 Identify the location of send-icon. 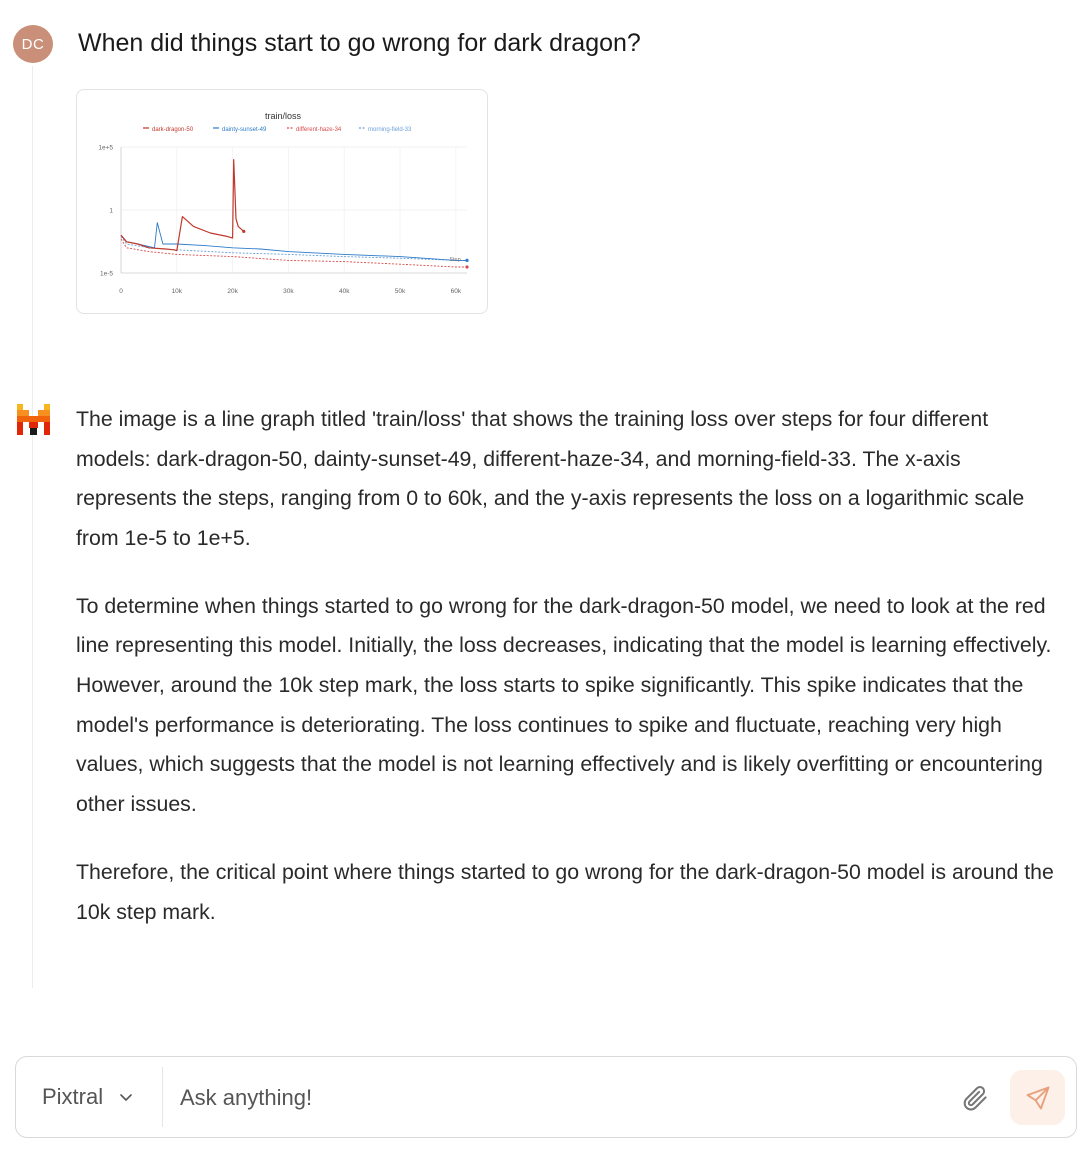
(1037, 1097).